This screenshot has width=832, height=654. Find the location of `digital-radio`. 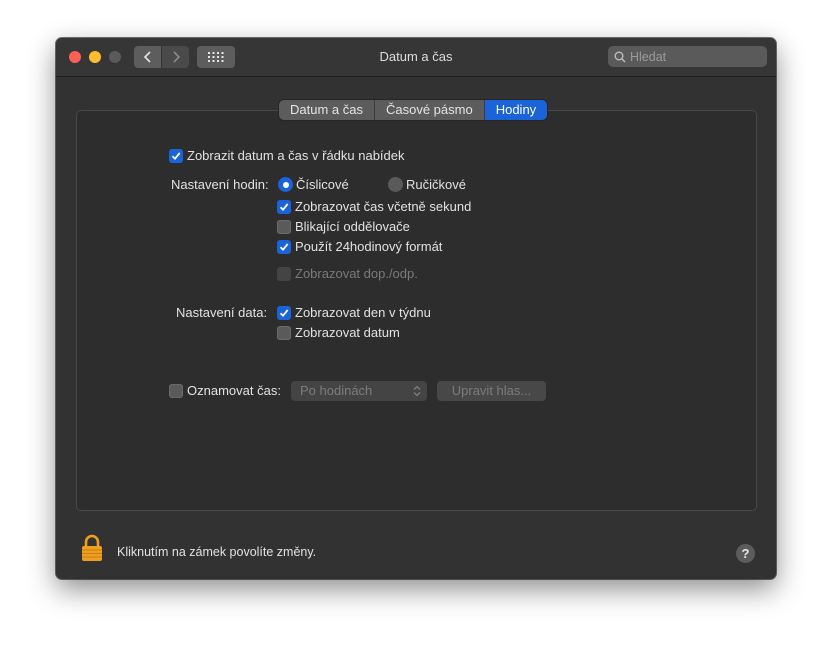

digital-radio is located at coordinates (285, 184).